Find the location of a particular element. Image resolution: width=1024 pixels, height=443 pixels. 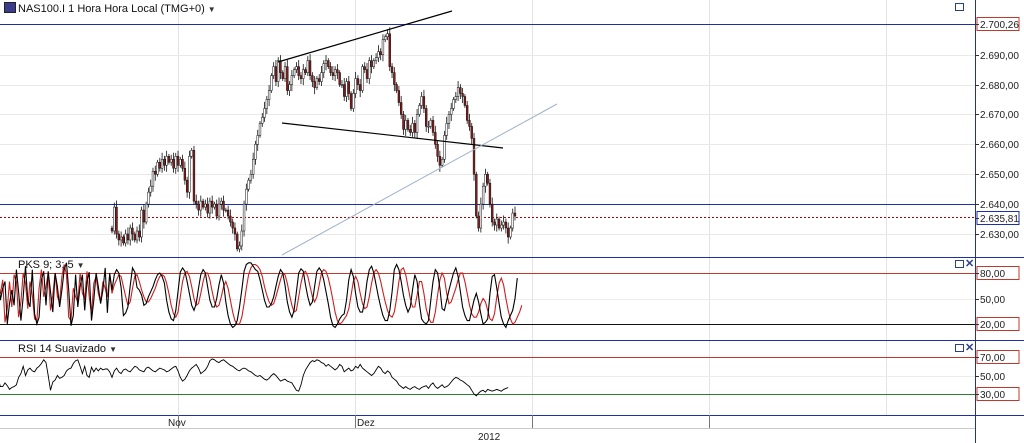

price-tick-label: 2.690,00 is located at coordinates (999, 56).